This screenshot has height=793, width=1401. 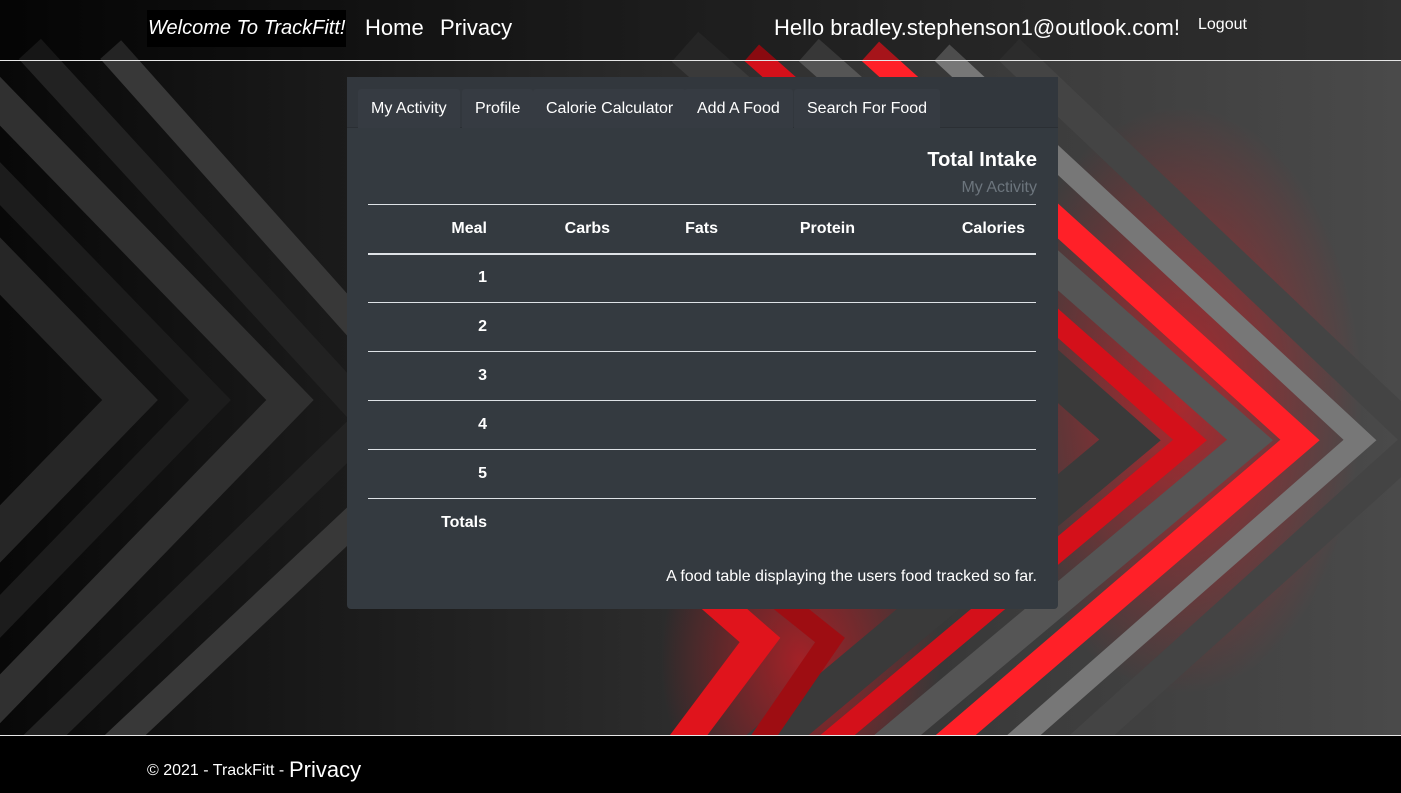 I want to click on footer-privacy-link: Privacy, so click(x=325, y=770).